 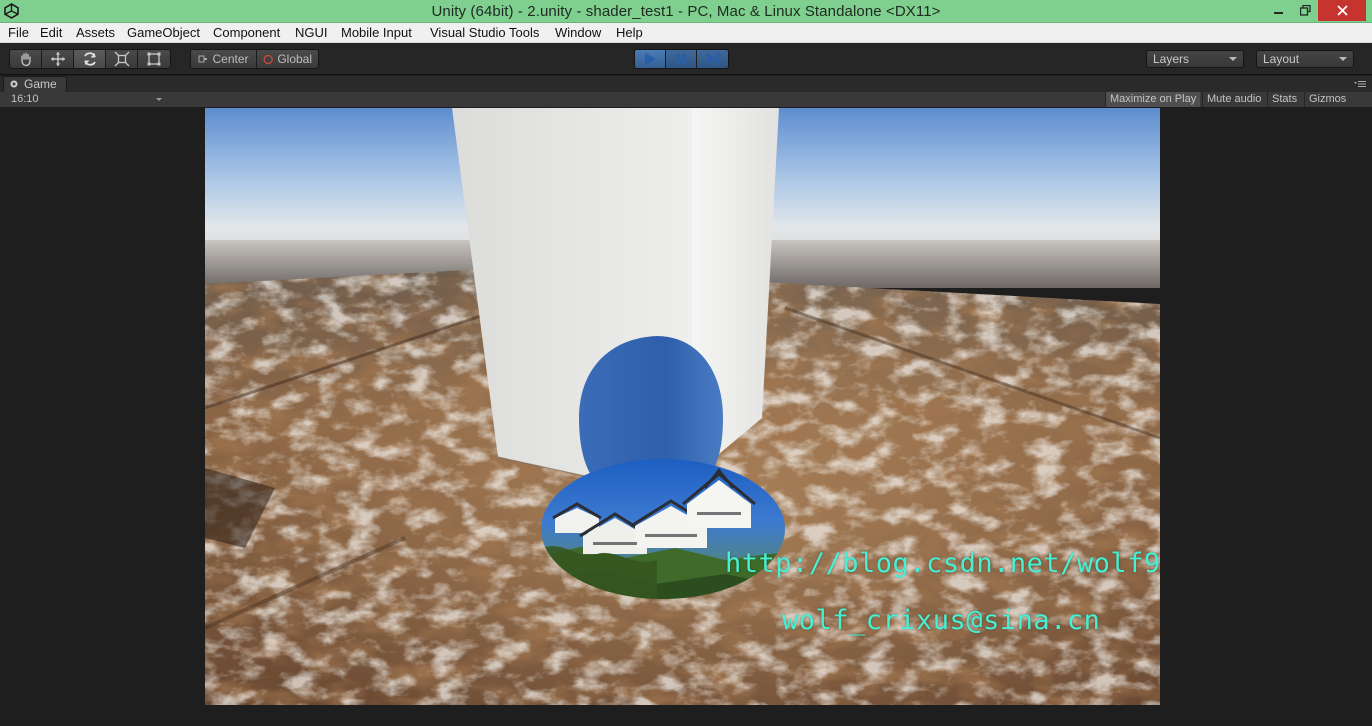 I want to click on pivot-global-button: Global, so click(x=287, y=59).